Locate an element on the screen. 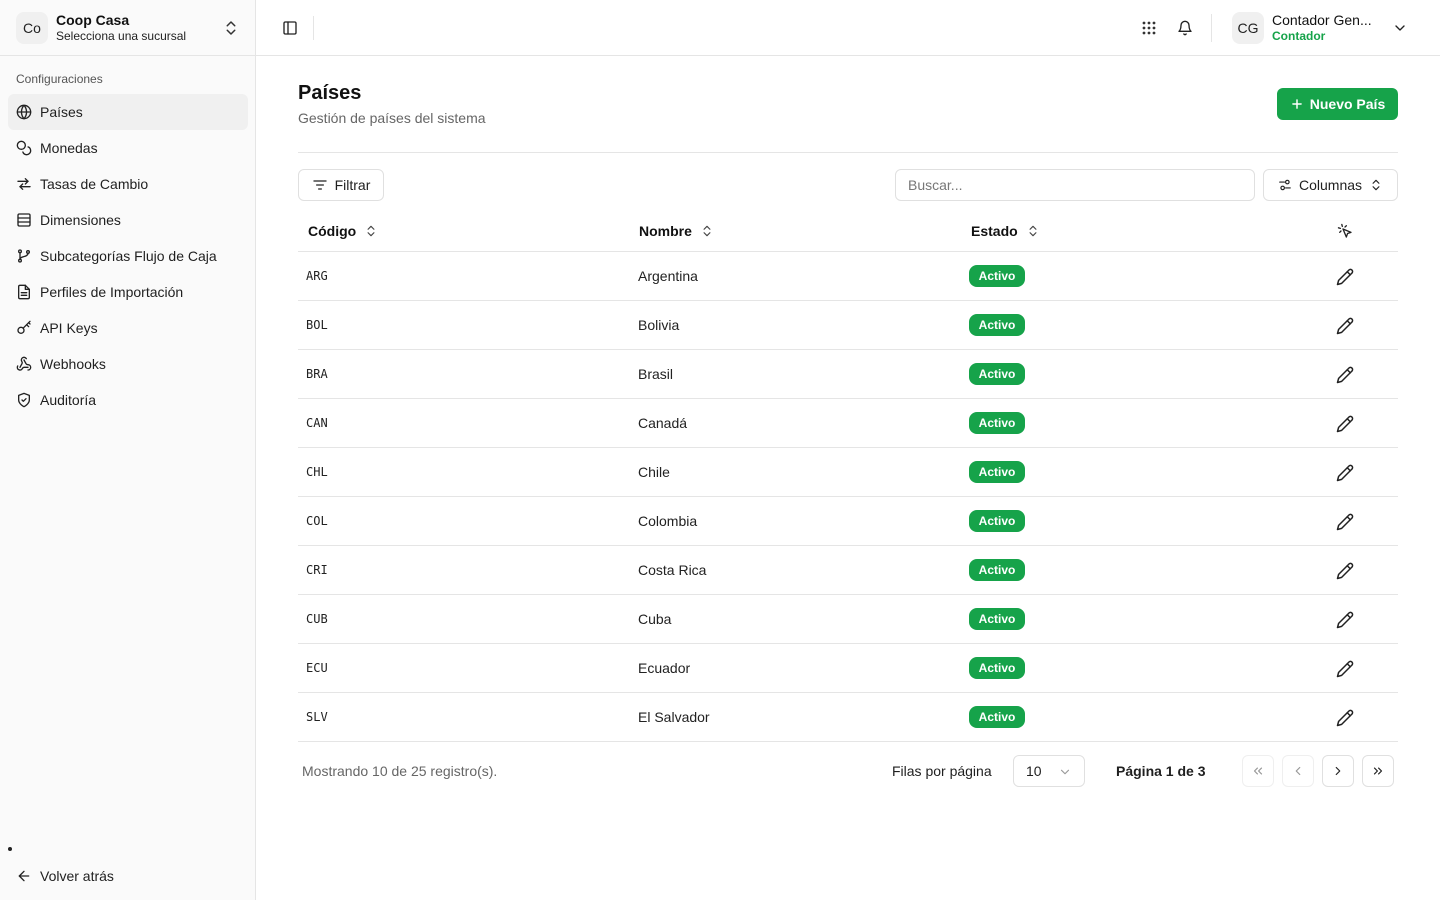 The width and height of the screenshot is (1440, 900). column-header-codigo: Código is located at coordinates (343, 231).